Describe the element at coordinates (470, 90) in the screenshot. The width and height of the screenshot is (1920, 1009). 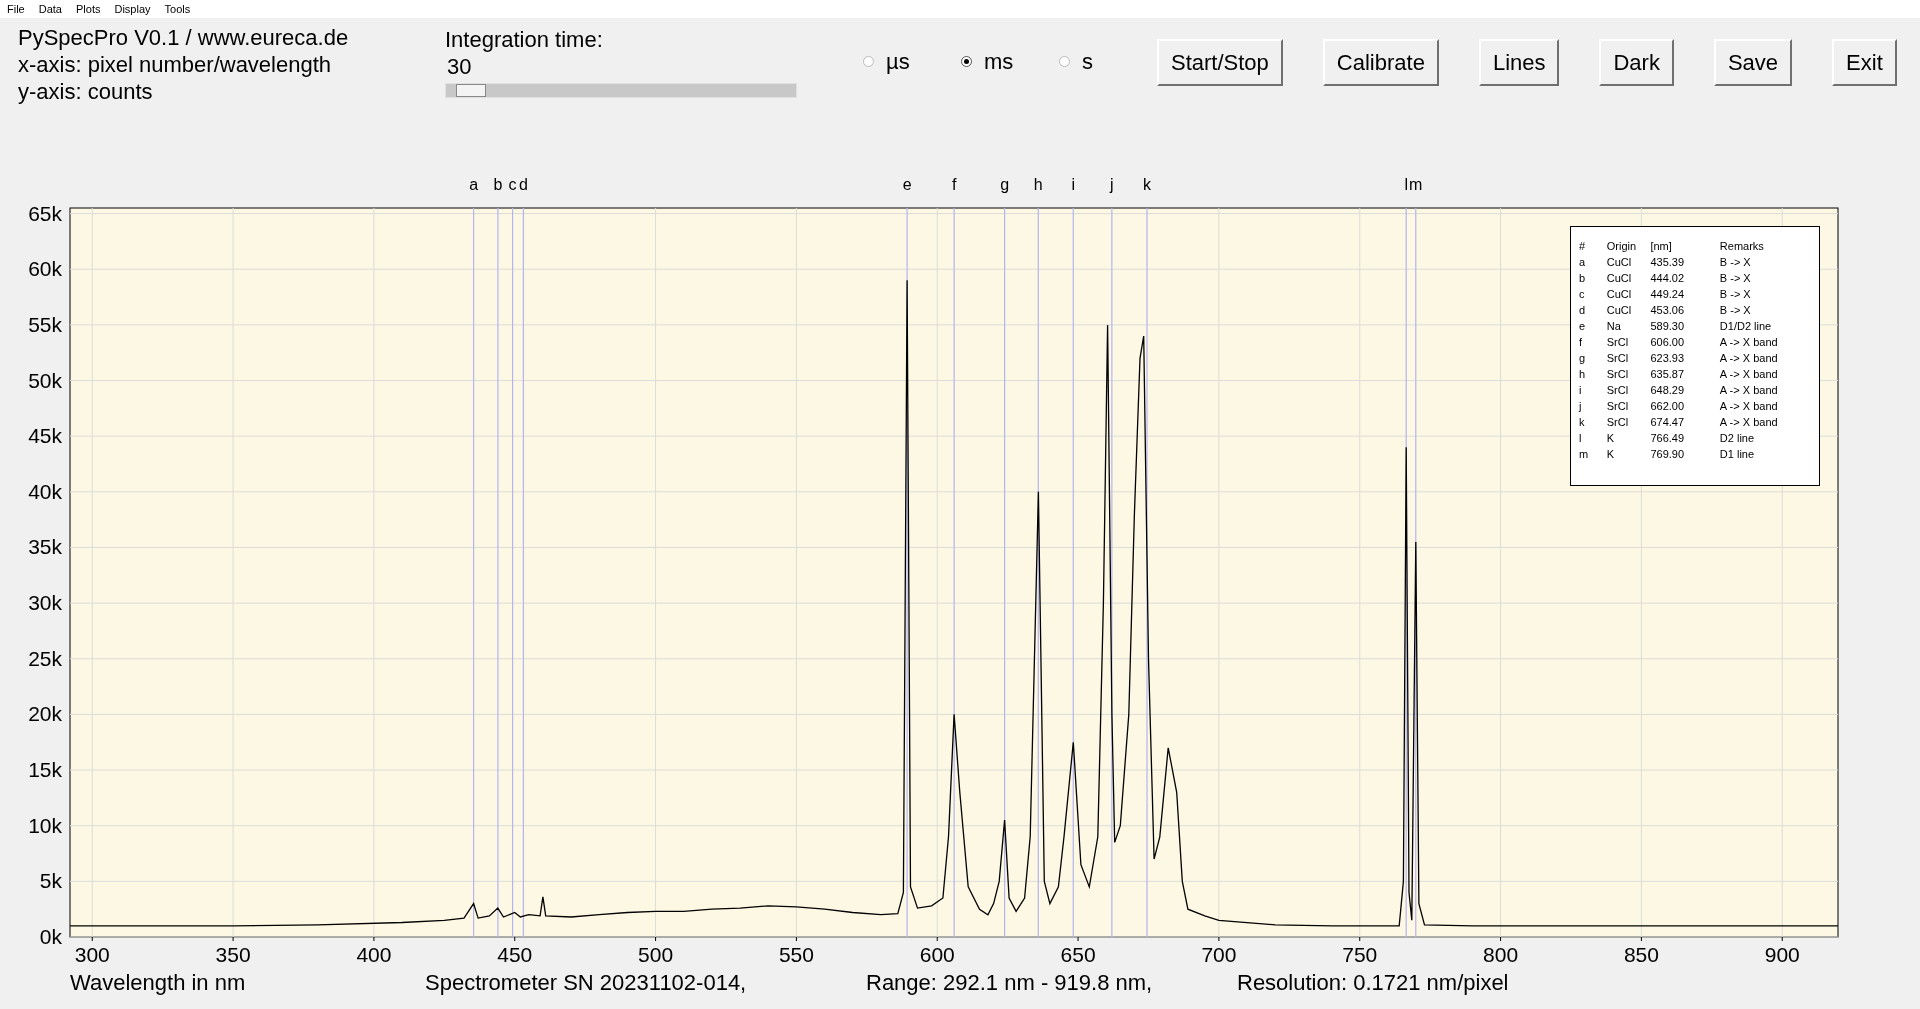
I see `slider-thumb` at that location.